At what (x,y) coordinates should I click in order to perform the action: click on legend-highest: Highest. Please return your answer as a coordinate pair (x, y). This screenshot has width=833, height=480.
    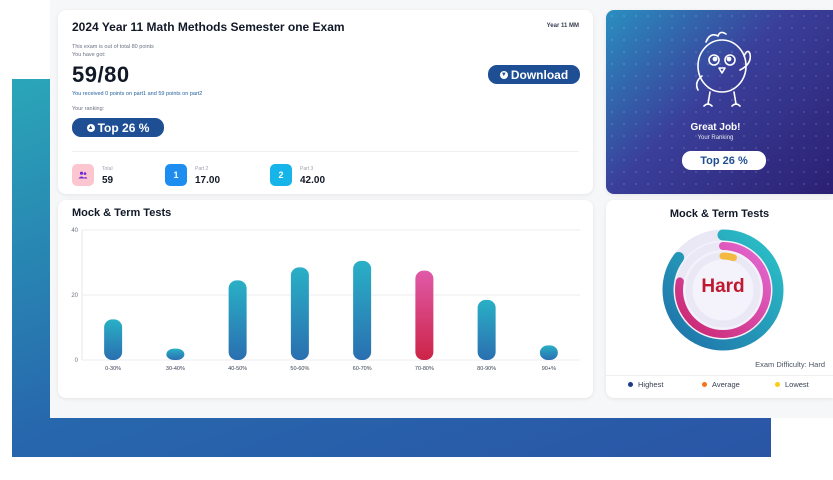
    Looking at the image, I should click on (645, 384).